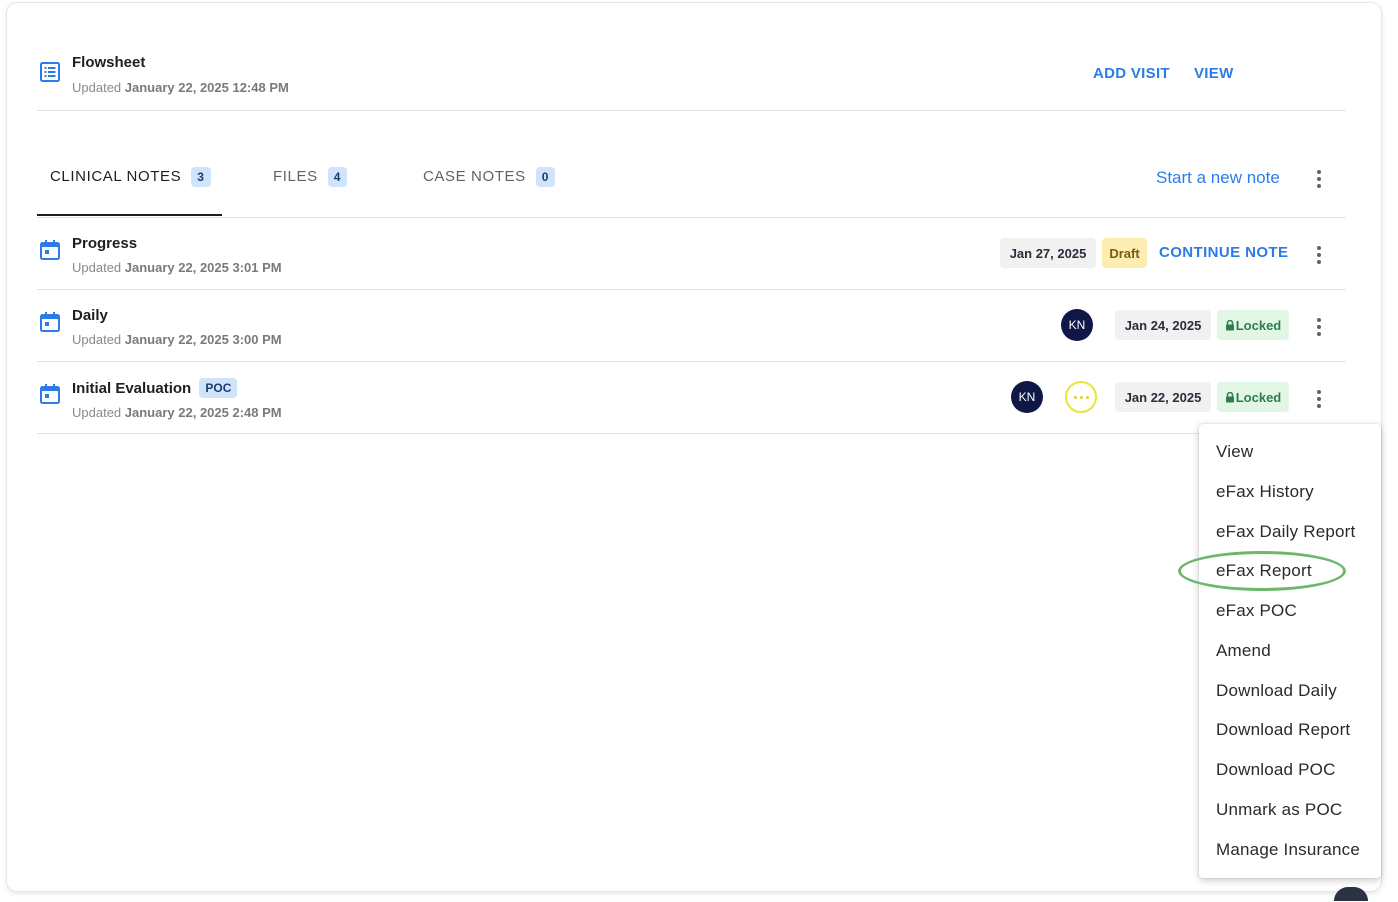 The height and width of the screenshot is (902, 1398). What do you see at coordinates (1163, 397) in the screenshot?
I see `note-date-chip: Jan 22, 2025` at bounding box center [1163, 397].